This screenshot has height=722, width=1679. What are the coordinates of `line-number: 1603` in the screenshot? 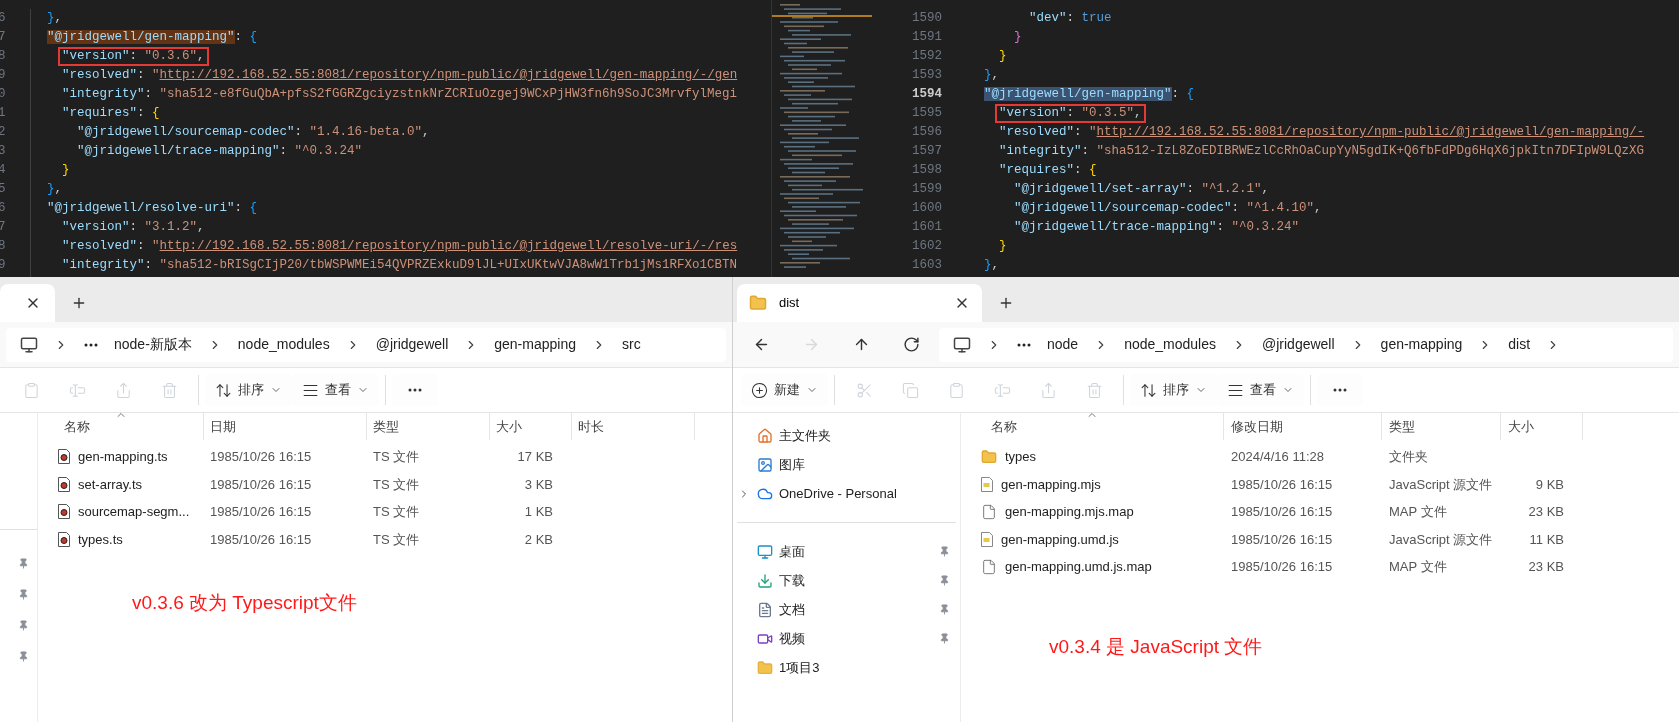 It's located at (927, 266).